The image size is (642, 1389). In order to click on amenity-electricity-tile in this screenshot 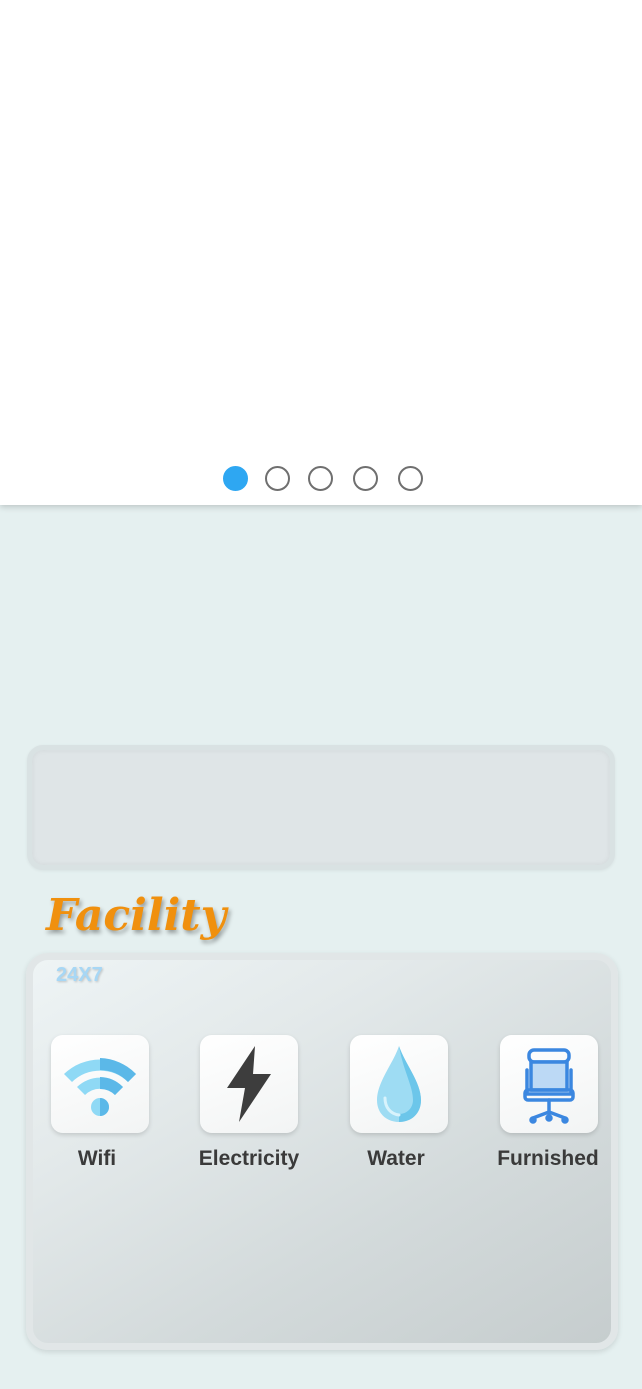, I will do `click(249, 1084)`.